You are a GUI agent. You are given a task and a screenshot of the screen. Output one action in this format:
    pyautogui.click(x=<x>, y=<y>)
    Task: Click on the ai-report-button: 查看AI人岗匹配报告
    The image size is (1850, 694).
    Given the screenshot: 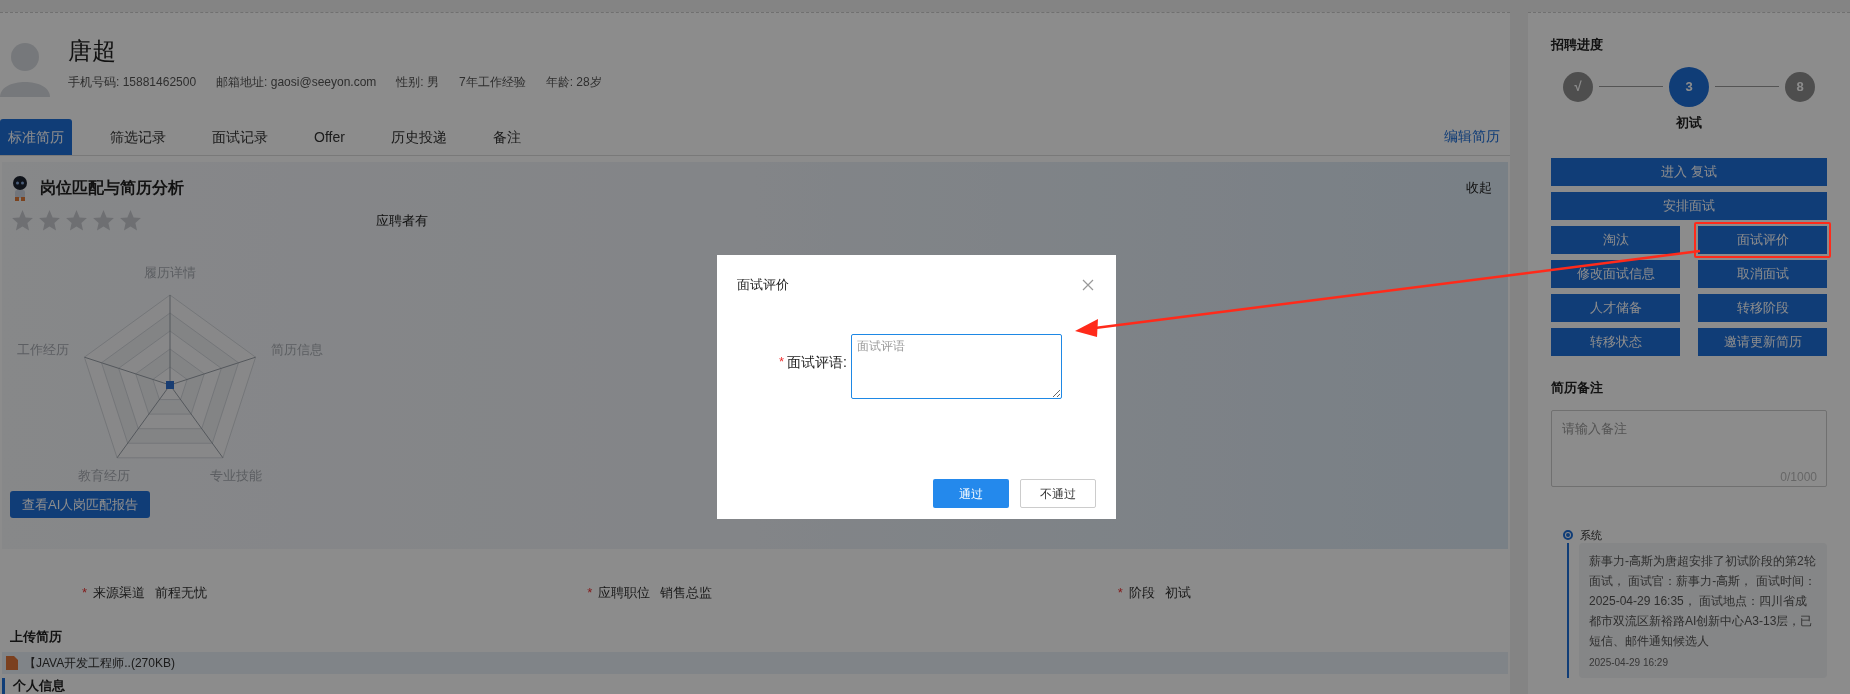 What is the action you would take?
    pyautogui.click(x=80, y=505)
    